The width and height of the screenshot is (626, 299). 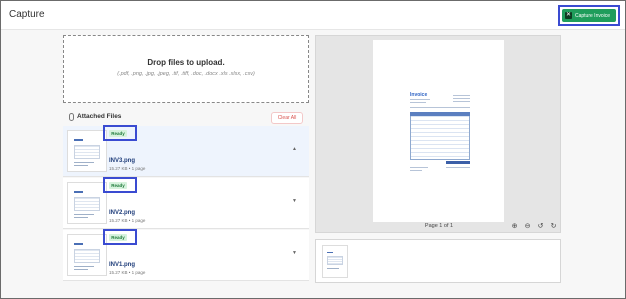 I want to click on top-bar: Capture ✕ Capture Invoice, so click(x=313, y=15).